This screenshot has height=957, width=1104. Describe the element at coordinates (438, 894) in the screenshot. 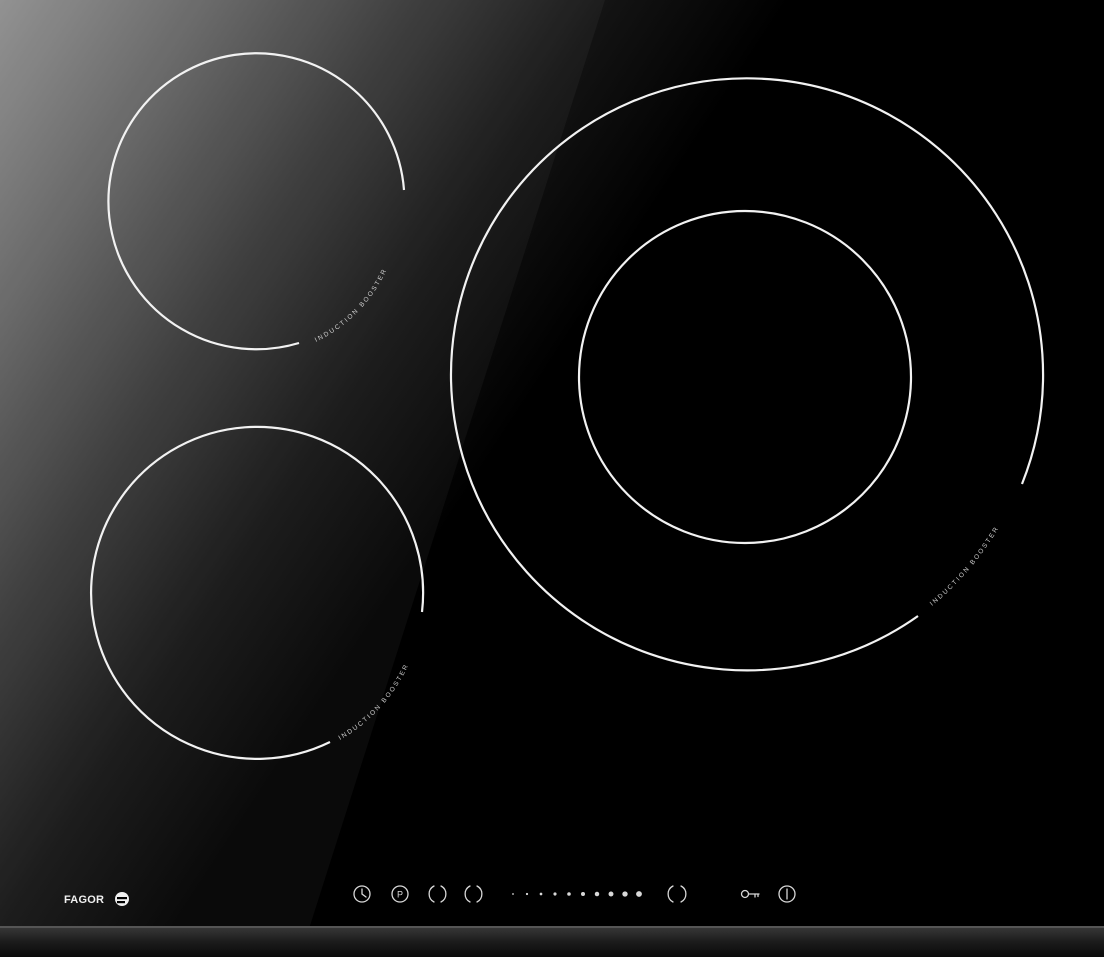

I see `minus-button` at that location.